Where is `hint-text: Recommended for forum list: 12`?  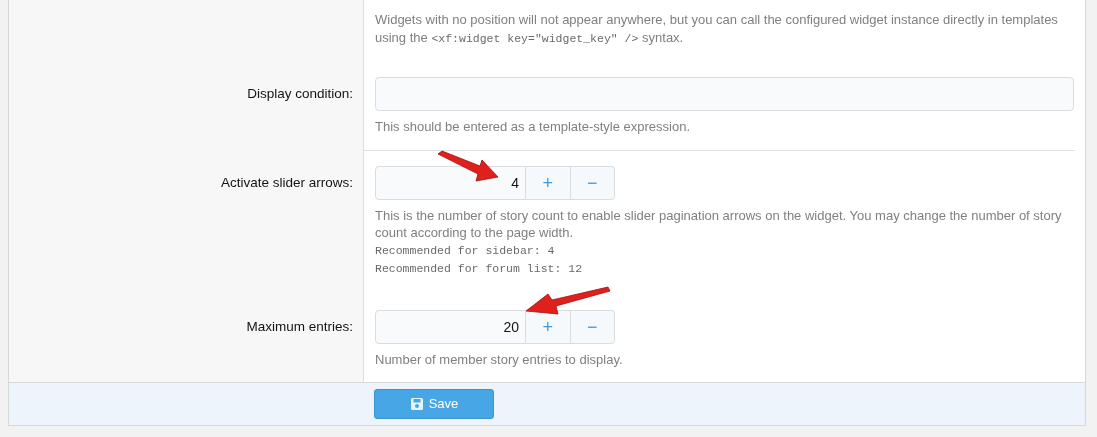
hint-text: Recommended for forum list: 12 is located at coordinates (479, 268).